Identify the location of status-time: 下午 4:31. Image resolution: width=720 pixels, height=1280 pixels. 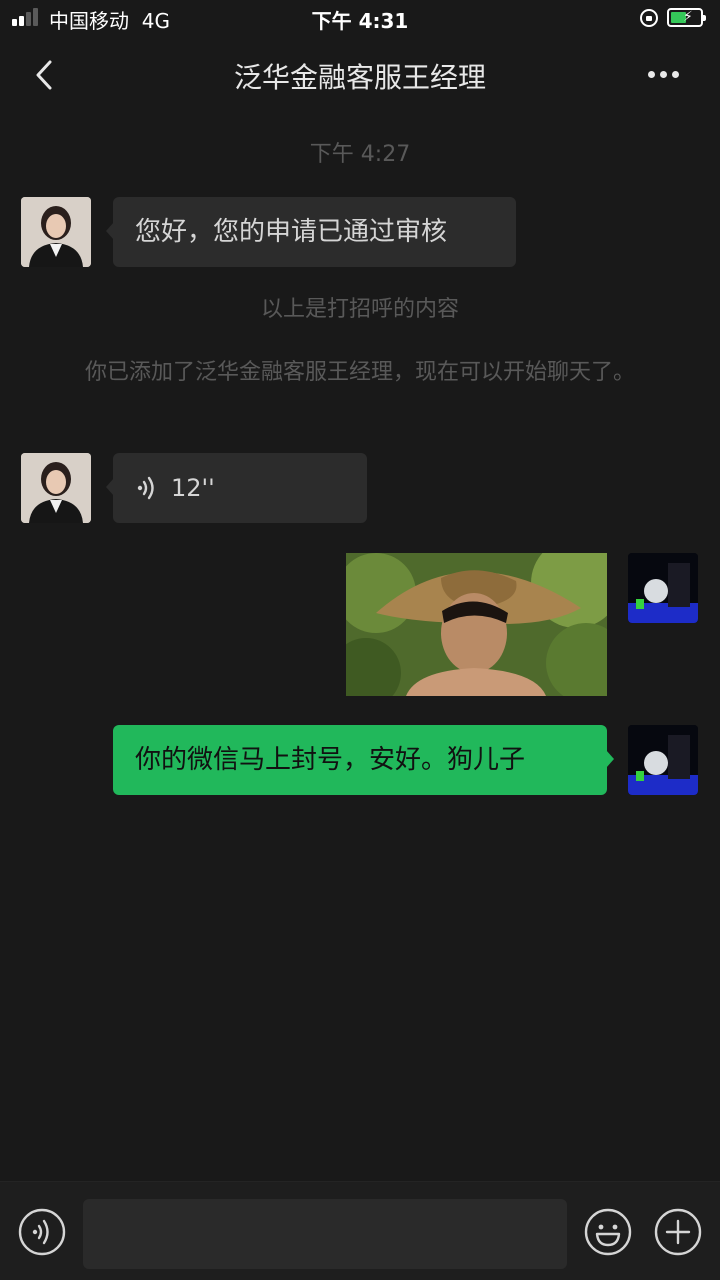
(360, 21).